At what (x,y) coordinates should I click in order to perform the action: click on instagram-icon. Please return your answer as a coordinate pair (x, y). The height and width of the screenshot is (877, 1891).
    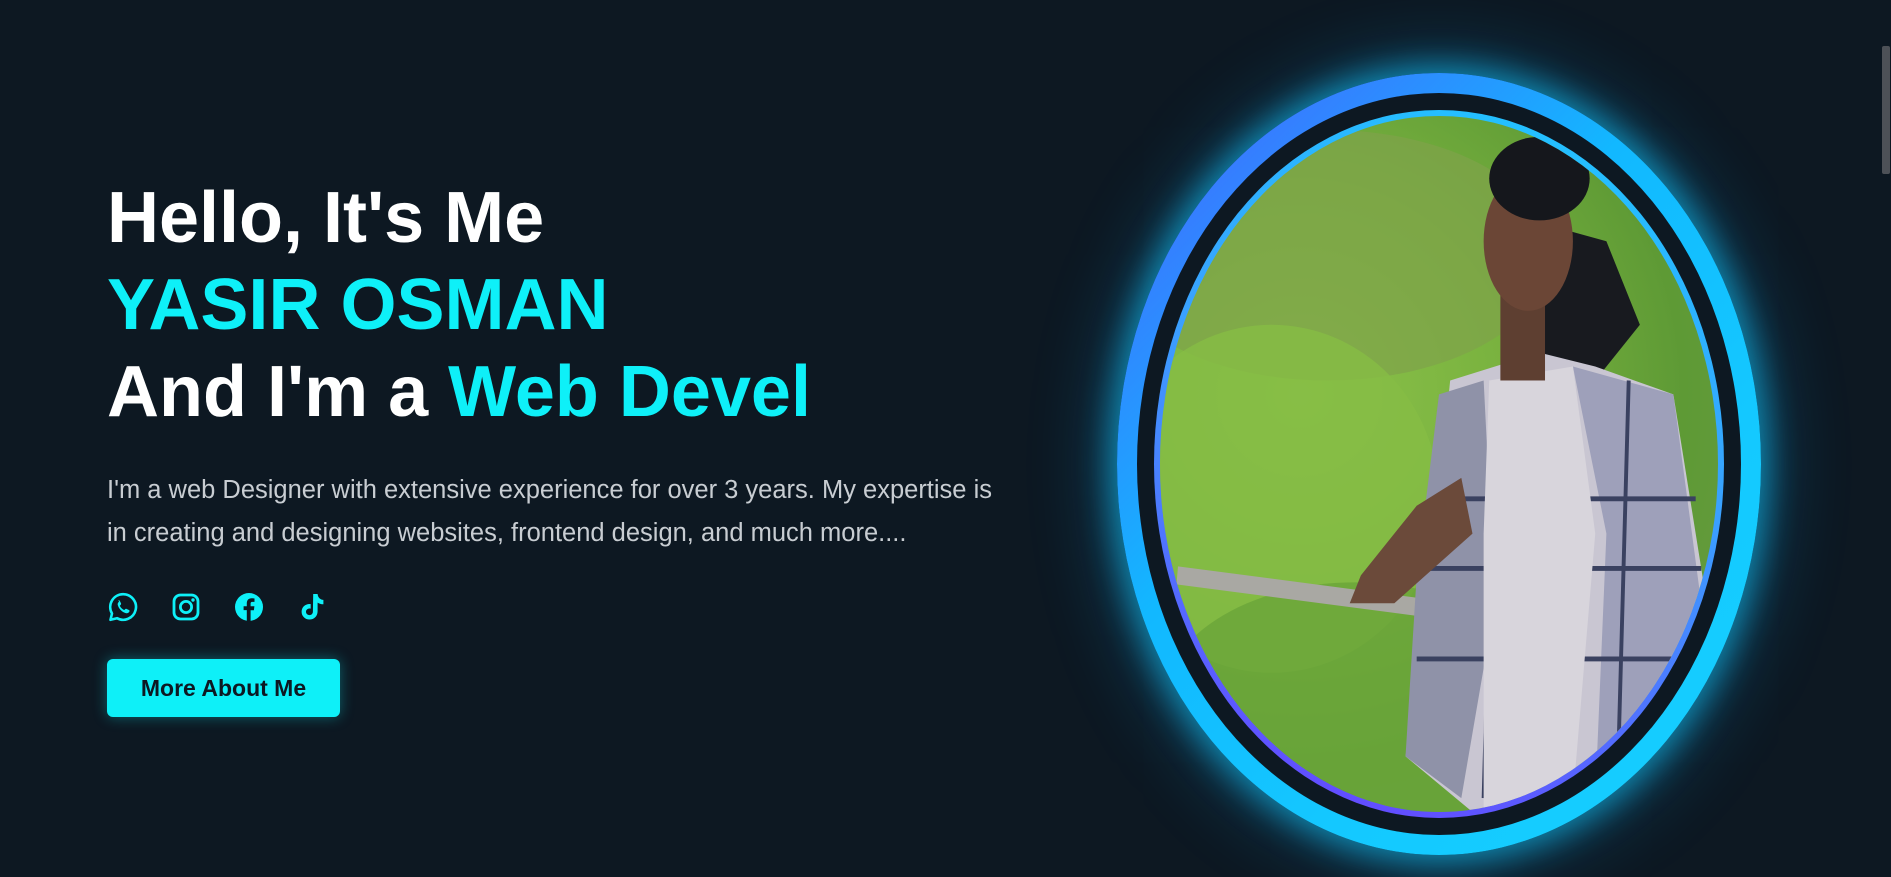
    Looking at the image, I should click on (186, 607).